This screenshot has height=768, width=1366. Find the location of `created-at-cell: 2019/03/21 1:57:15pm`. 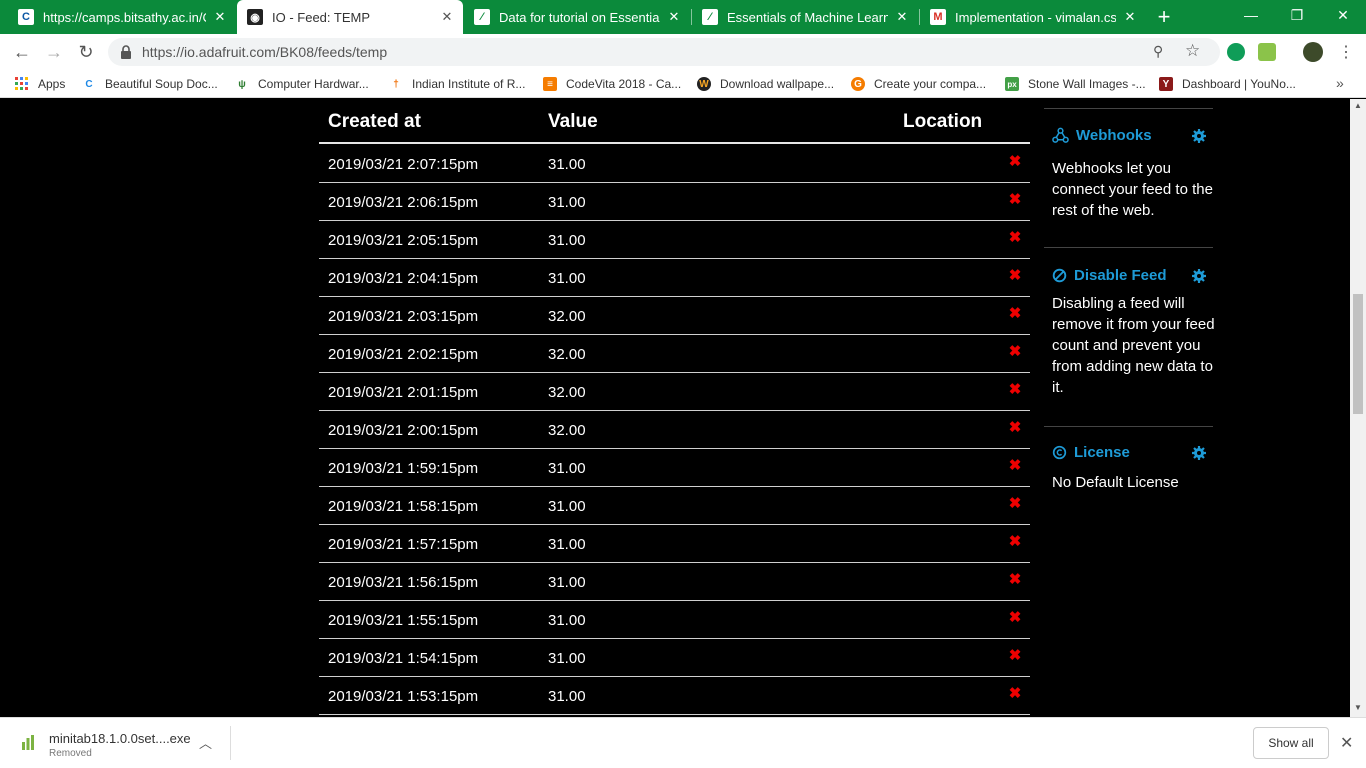

created-at-cell: 2019/03/21 1:57:15pm is located at coordinates (403, 544).